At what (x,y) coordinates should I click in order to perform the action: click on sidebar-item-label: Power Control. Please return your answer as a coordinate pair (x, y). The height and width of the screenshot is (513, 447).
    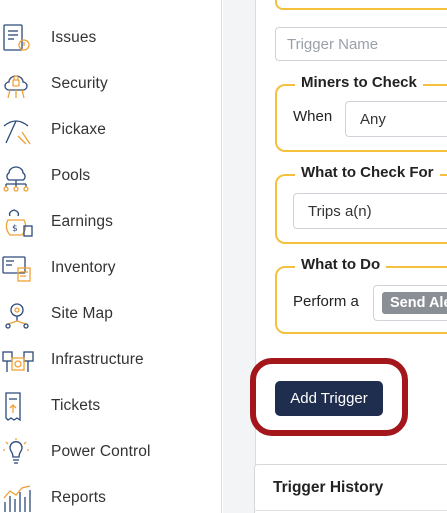
    Looking at the image, I should click on (101, 451).